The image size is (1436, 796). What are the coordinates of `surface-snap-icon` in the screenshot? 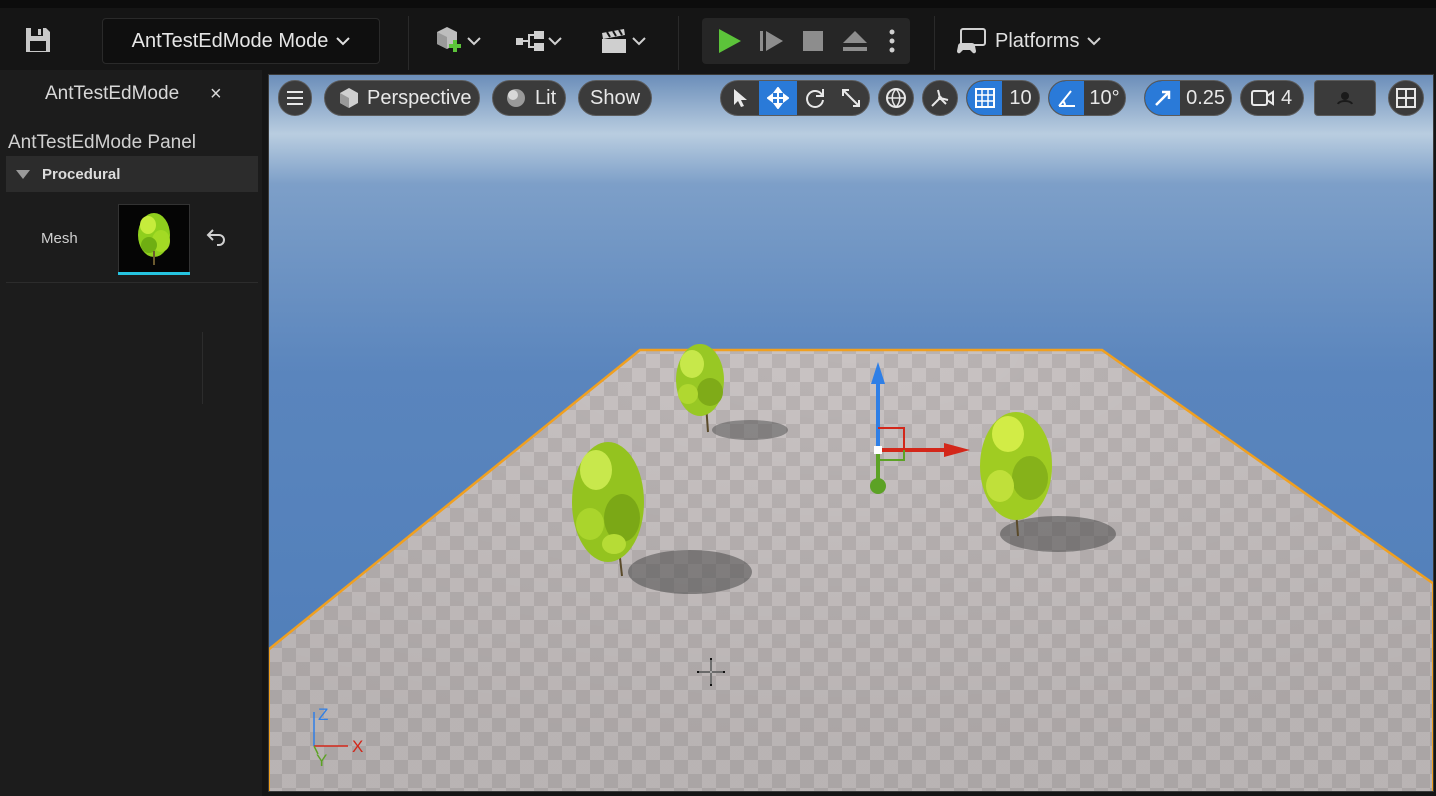 It's located at (940, 98).